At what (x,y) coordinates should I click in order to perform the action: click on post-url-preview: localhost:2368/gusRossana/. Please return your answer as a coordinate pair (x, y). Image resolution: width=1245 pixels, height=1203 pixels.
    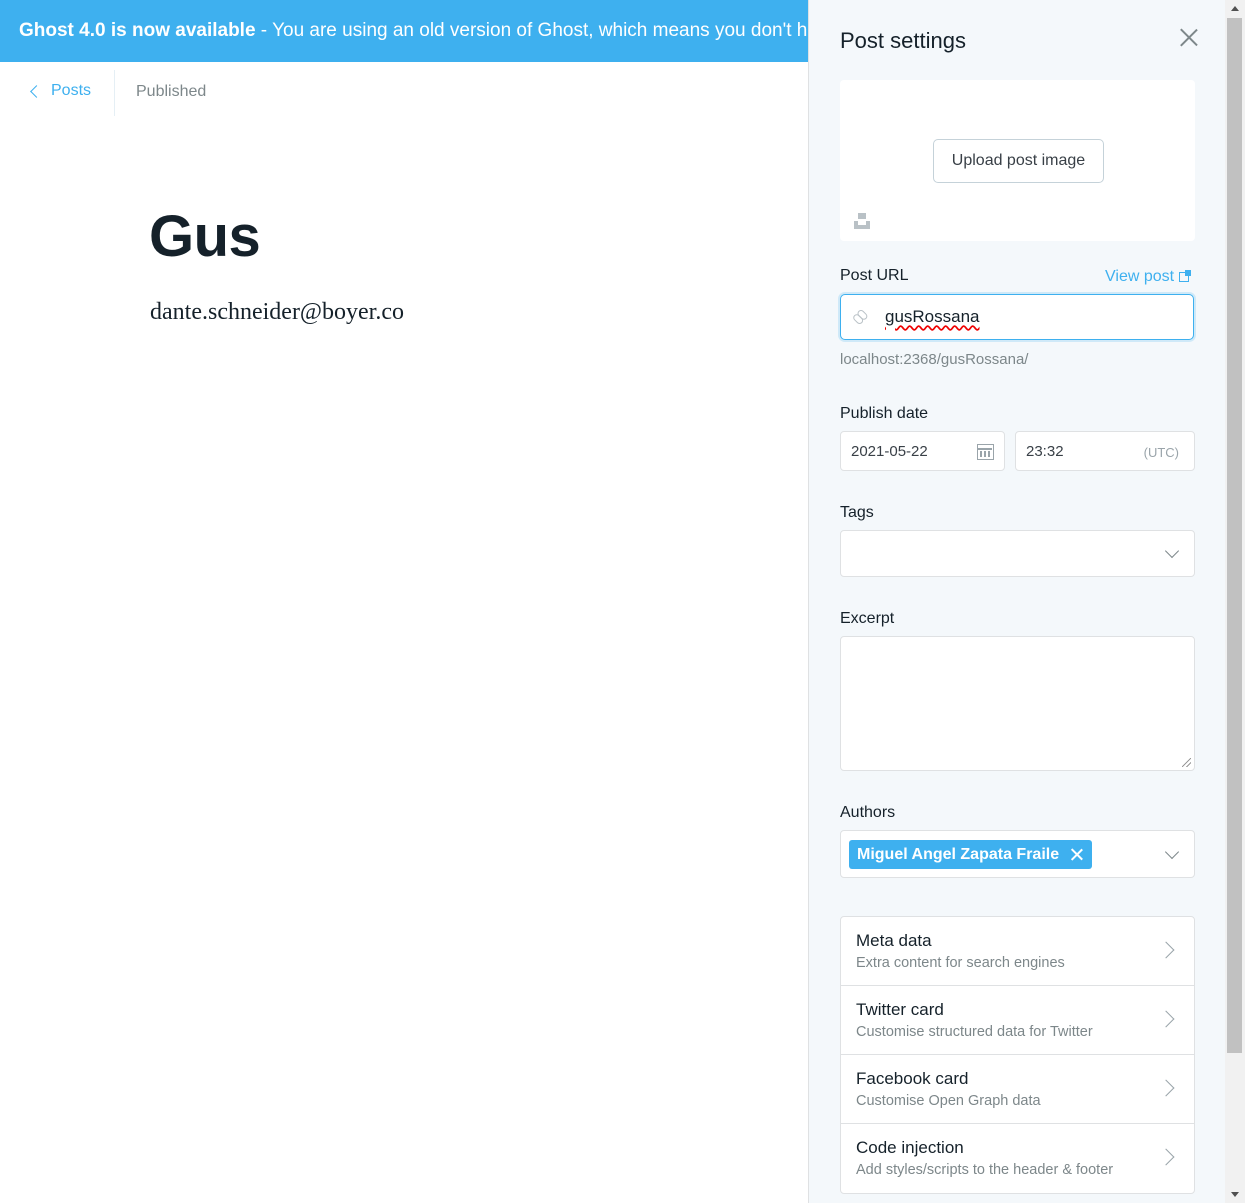
    Looking at the image, I should click on (934, 359).